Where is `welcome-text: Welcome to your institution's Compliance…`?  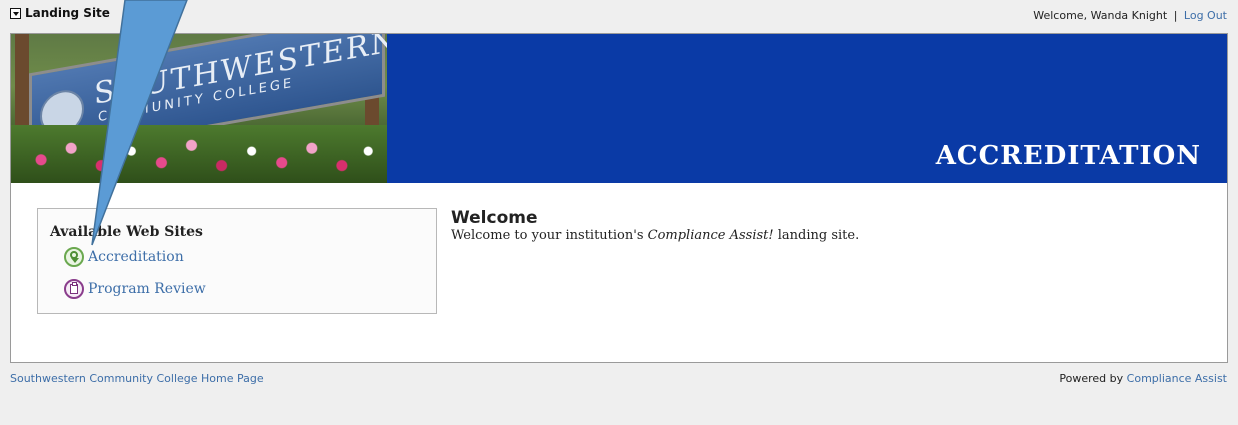
welcome-text: Welcome to your institution's Compliance… is located at coordinates (655, 236).